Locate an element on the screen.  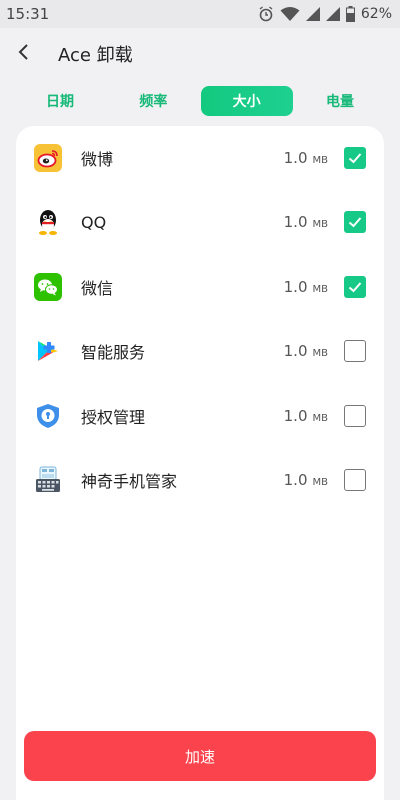
app-bar: Ace 卸载 is located at coordinates (200, 54).